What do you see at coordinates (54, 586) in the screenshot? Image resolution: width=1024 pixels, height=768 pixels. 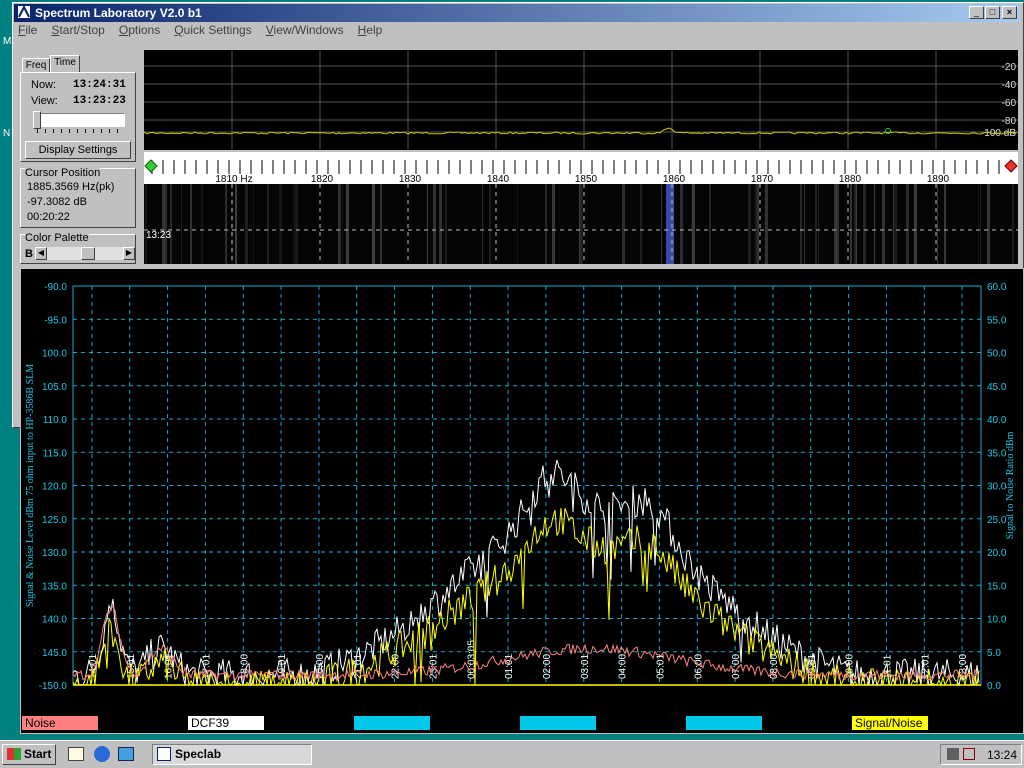 I see `y-tick-label: 135.0` at bounding box center [54, 586].